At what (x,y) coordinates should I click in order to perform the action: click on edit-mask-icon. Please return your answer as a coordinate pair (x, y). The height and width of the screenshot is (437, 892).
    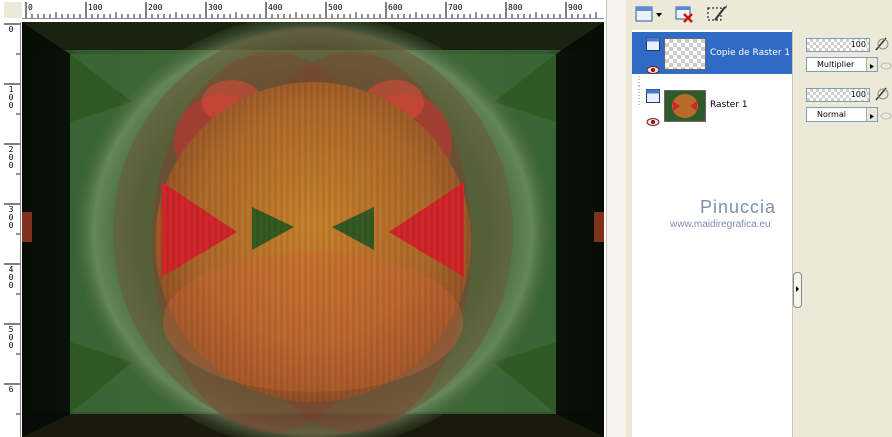
    Looking at the image, I should click on (717, 13).